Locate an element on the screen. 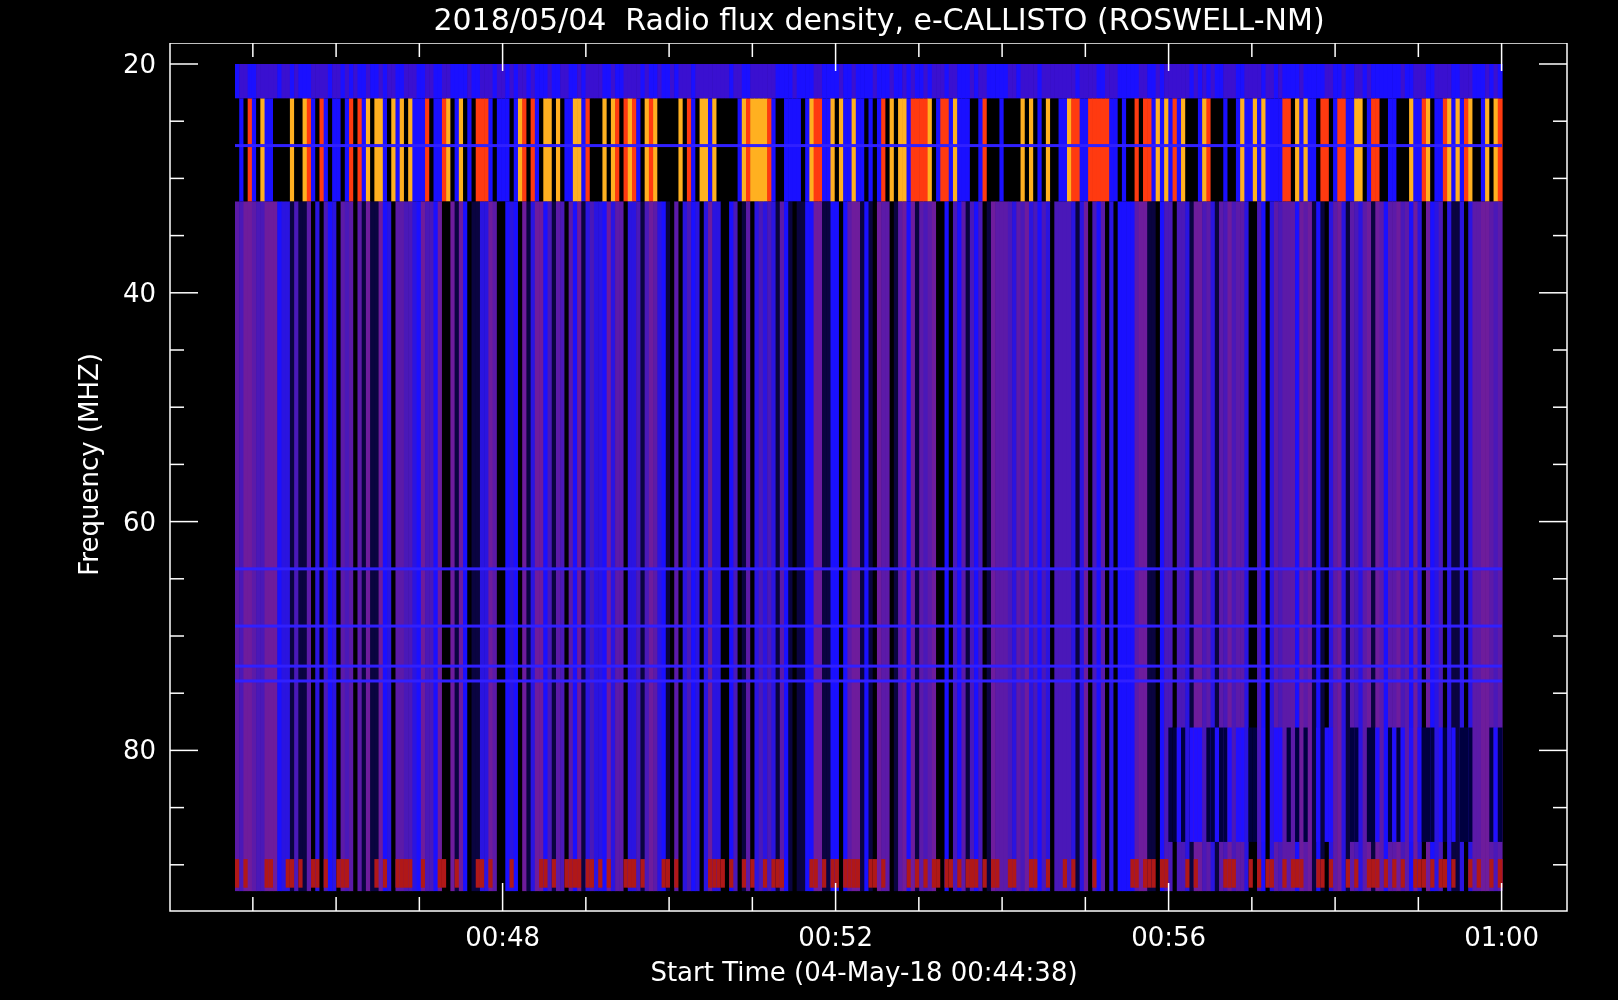 Image resolution: width=1618 pixels, height=1000 pixels. y-tick-label: 40 is located at coordinates (139, 292).